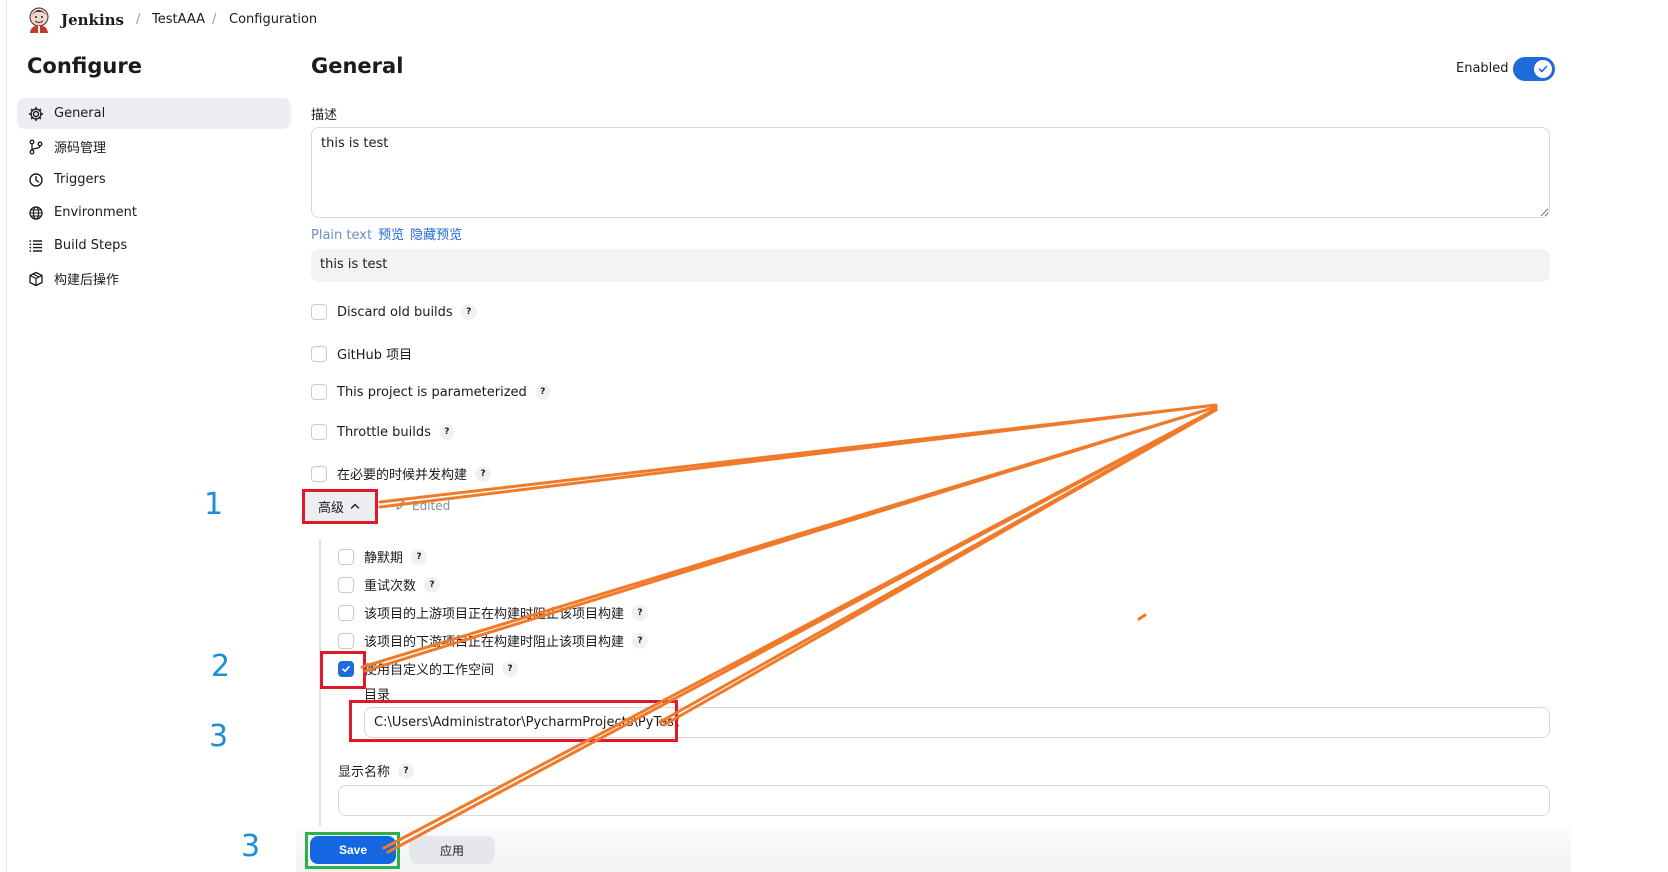  I want to click on sidebar-item-label: Environment, so click(96, 212).